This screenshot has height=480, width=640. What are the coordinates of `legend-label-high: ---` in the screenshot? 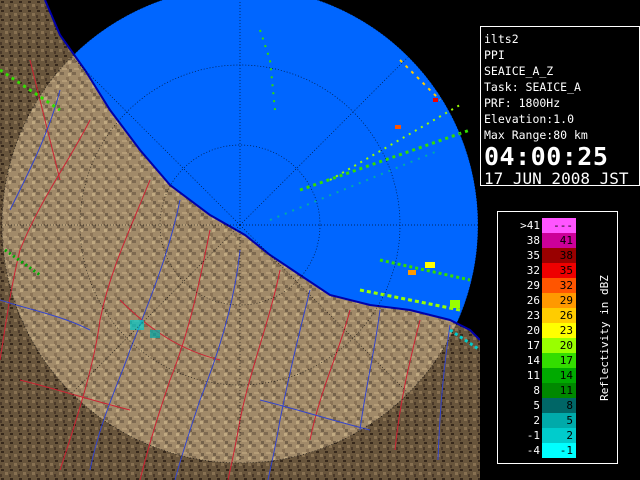 It's located at (563, 225).